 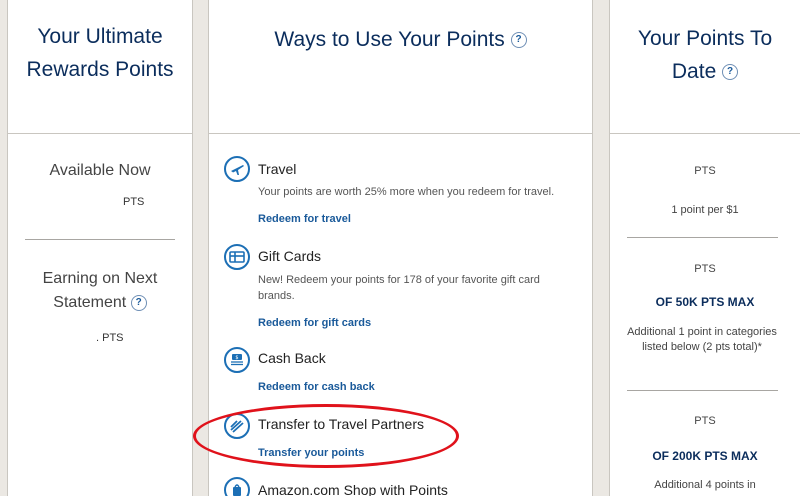 What do you see at coordinates (304, 219) in the screenshot?
I see `redeem-for-travel-link: Redeem for travel` at bounding box center [304, 219].